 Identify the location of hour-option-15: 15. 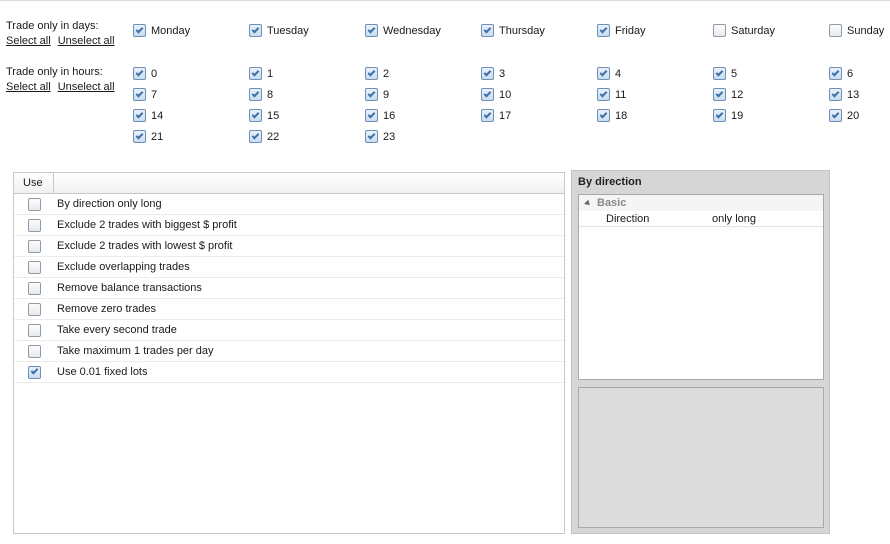
(264, 115).